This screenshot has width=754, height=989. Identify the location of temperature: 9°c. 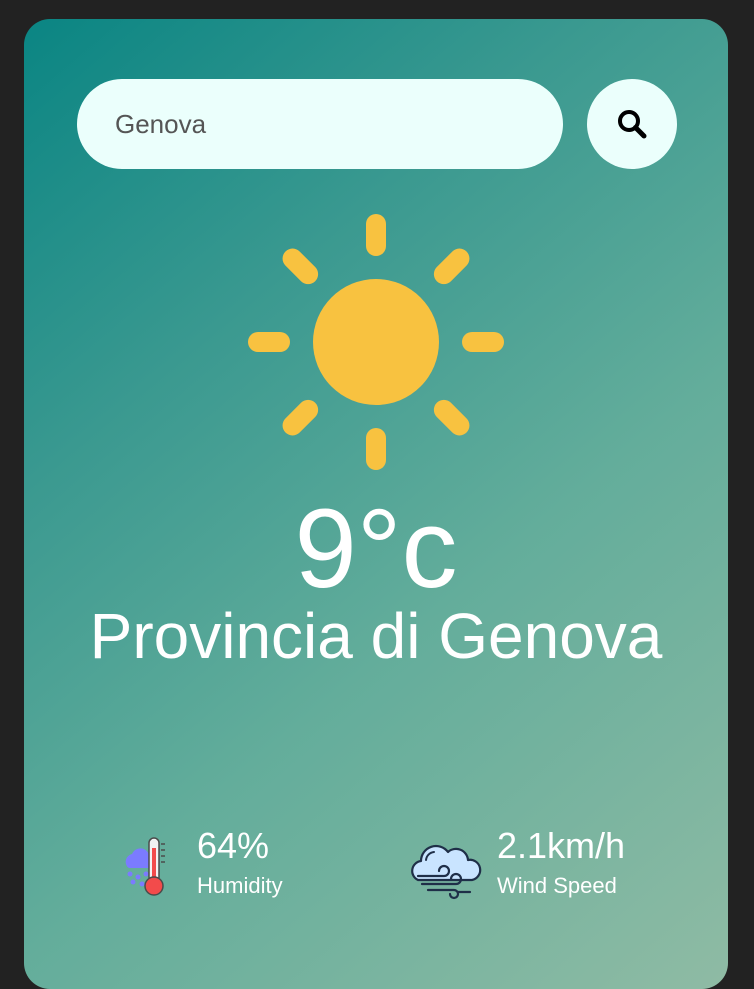
(376, 548).